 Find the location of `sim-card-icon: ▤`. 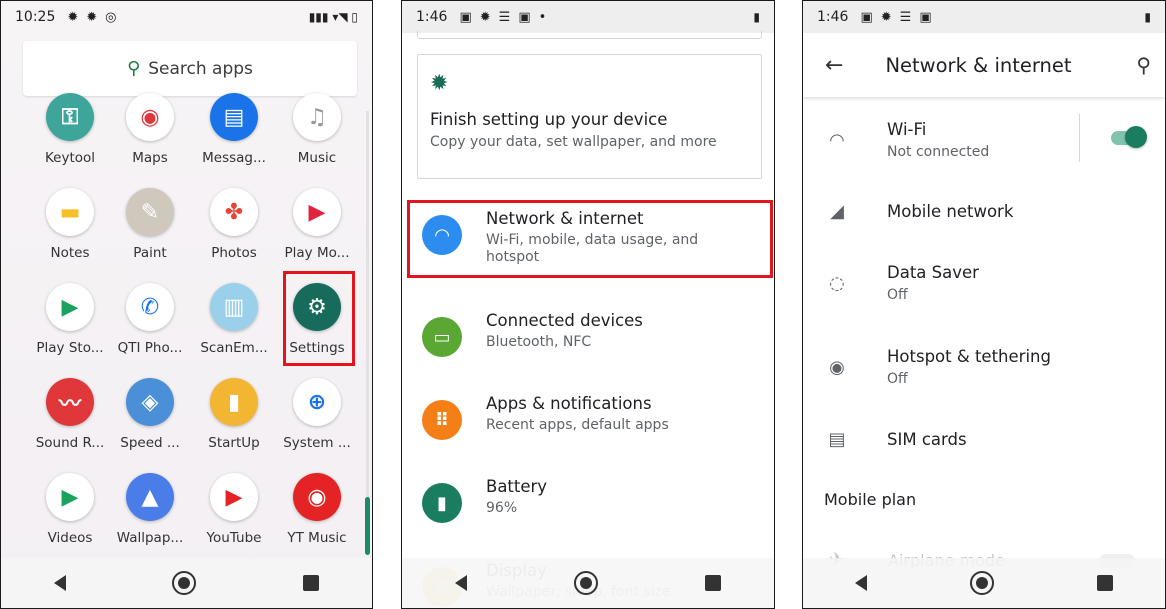

sim-card-icon: ▤ is located at coordinates (837, 439).